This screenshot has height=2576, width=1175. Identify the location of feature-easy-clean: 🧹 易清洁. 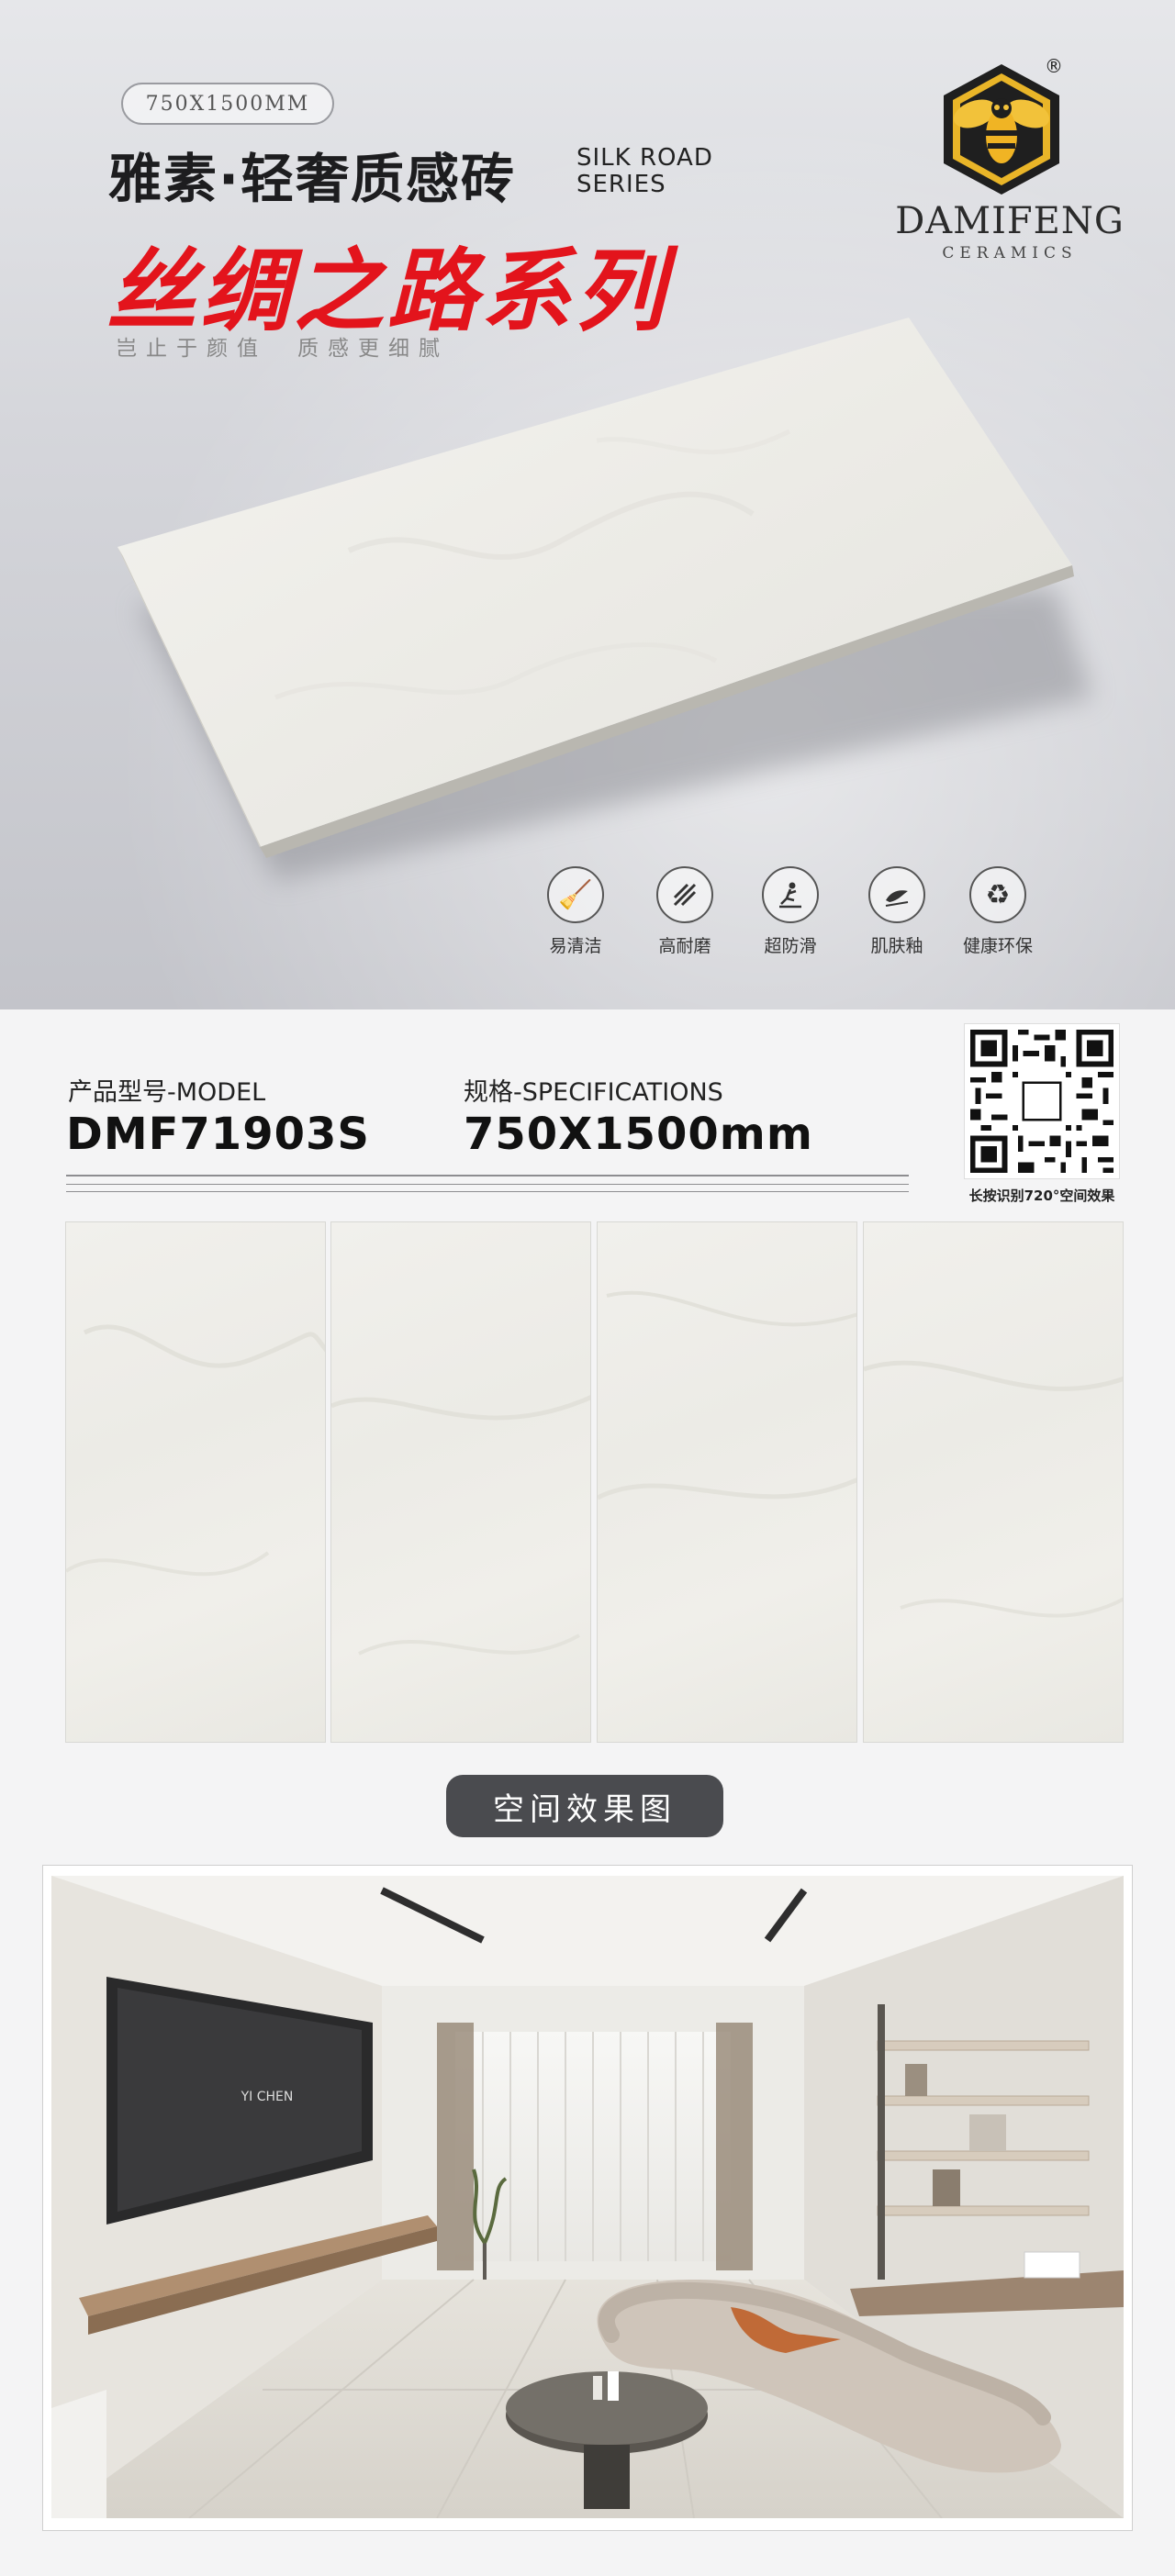
(575, 912).